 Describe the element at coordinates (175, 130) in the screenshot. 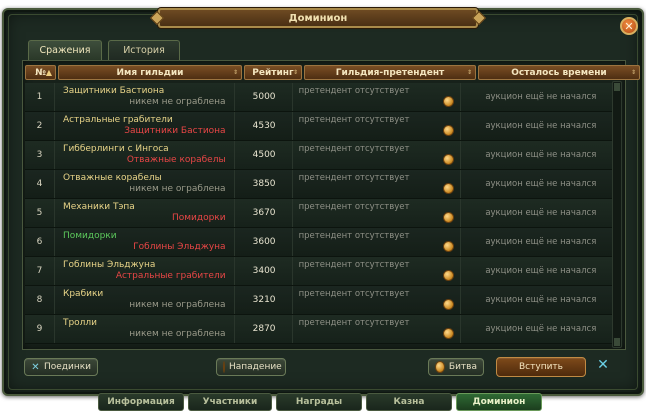

I see `robbed-by: Защитники Бастиона` at that location.